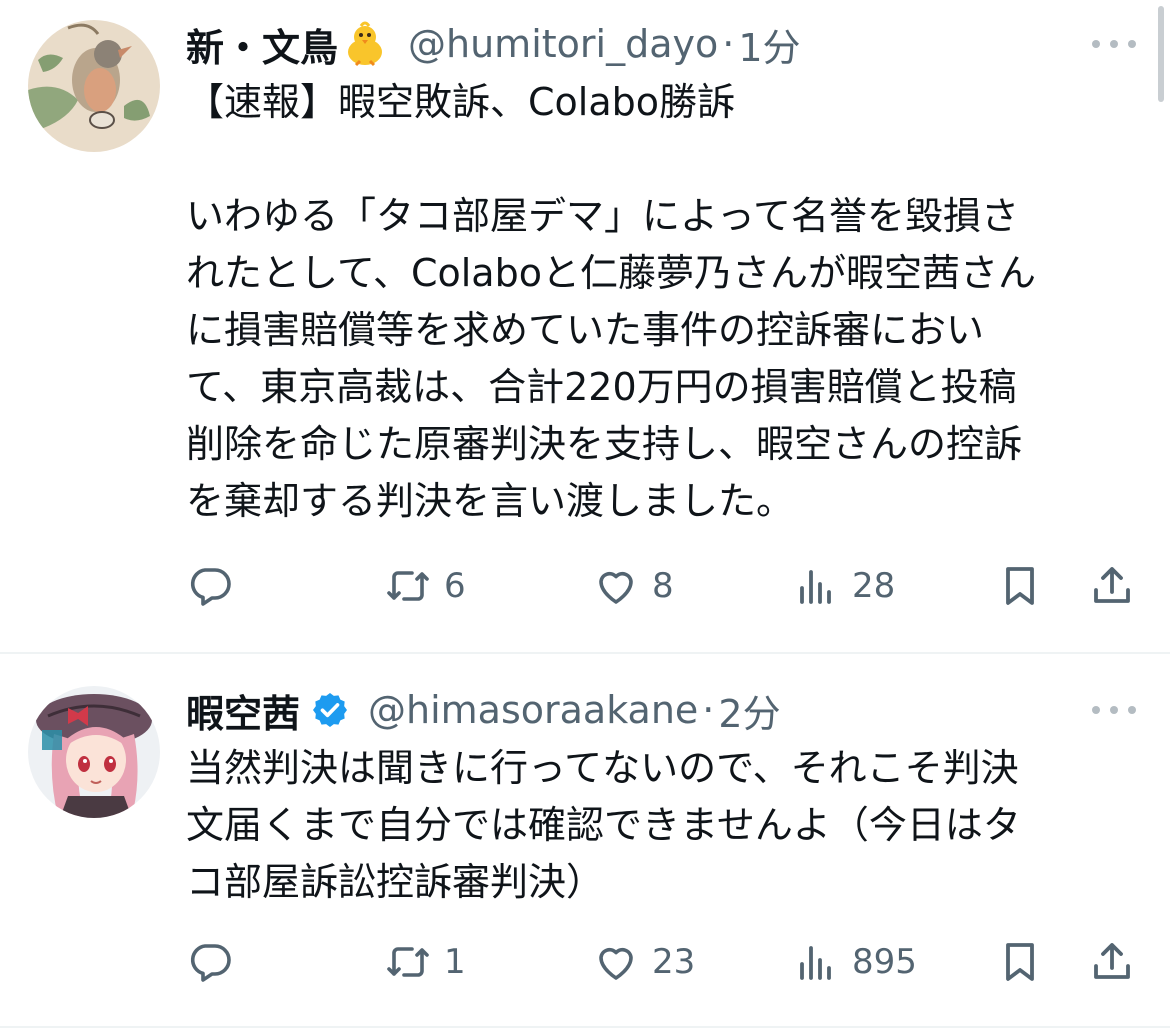  Describe the element at coordinates (262, 44) in the screenshot. I see `display-name: 新・文鳥` at that location.